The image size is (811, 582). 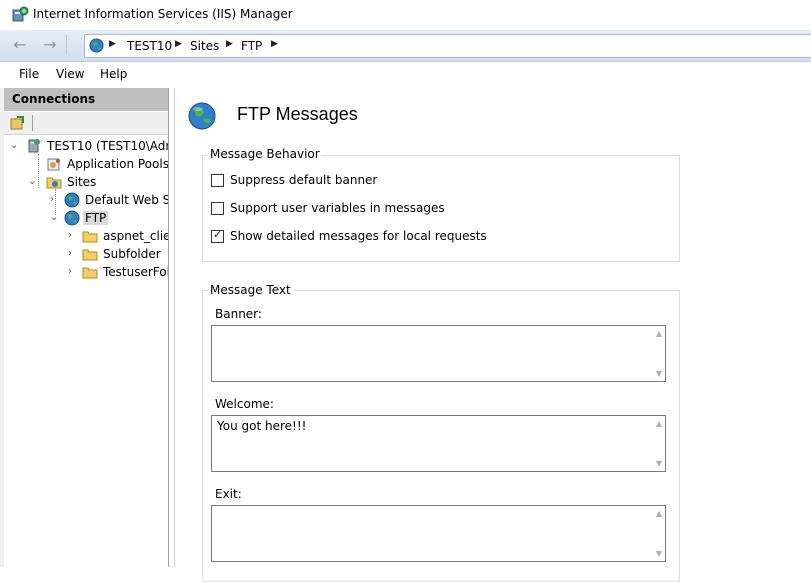 What do you see at coordinates (405, 74) in the screenshot?
I see `menu-bar: File View Help` at bounding box center [405, 74].